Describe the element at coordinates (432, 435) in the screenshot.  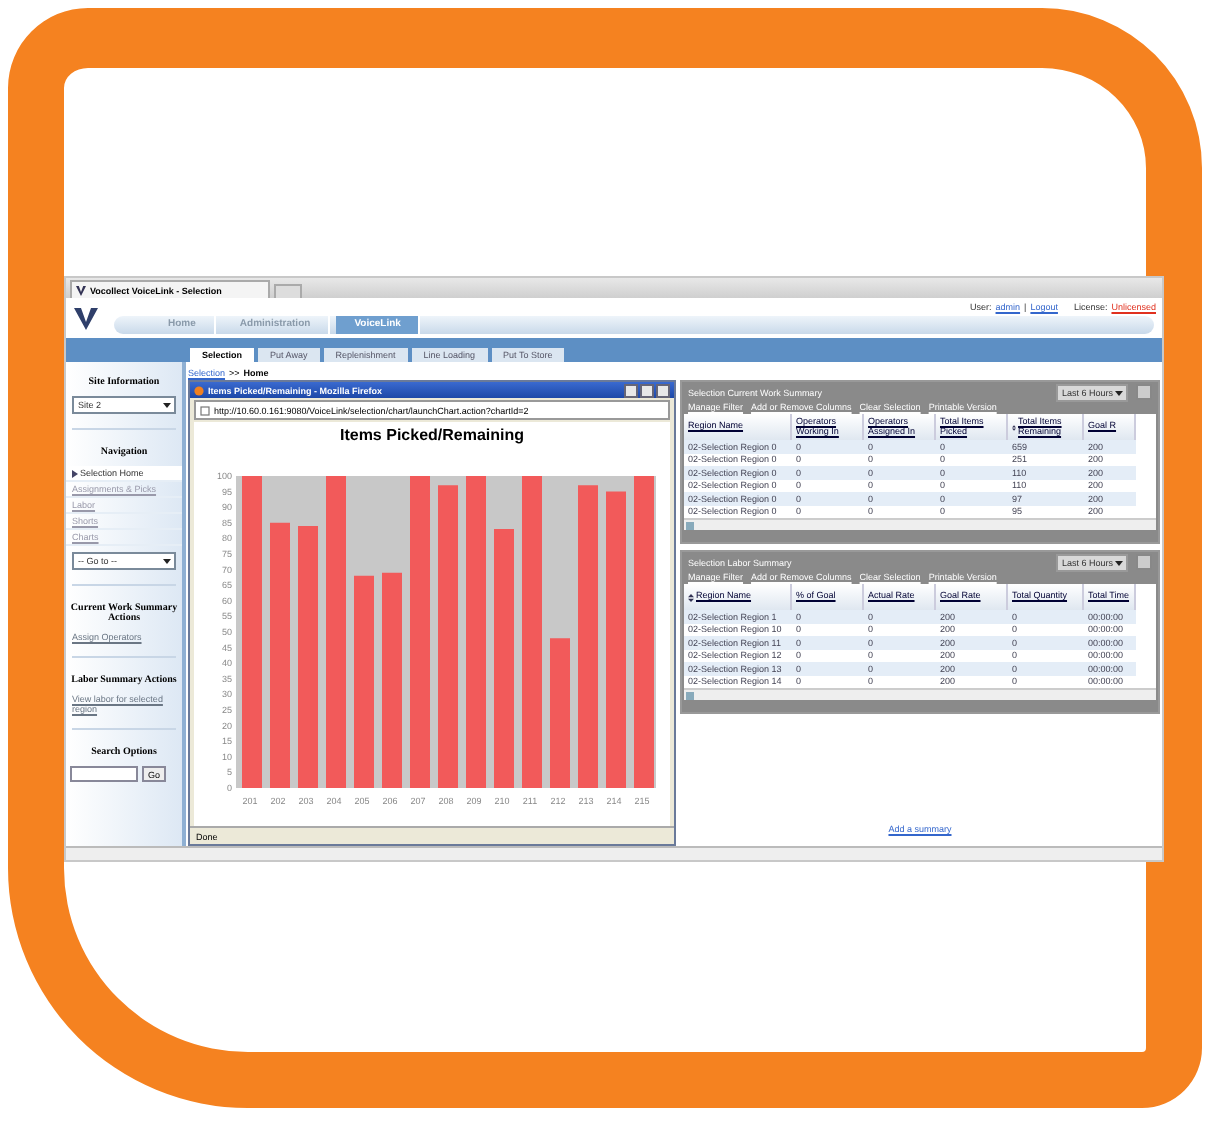
I see `chart-title: Items Picked/Remaining` at that location.